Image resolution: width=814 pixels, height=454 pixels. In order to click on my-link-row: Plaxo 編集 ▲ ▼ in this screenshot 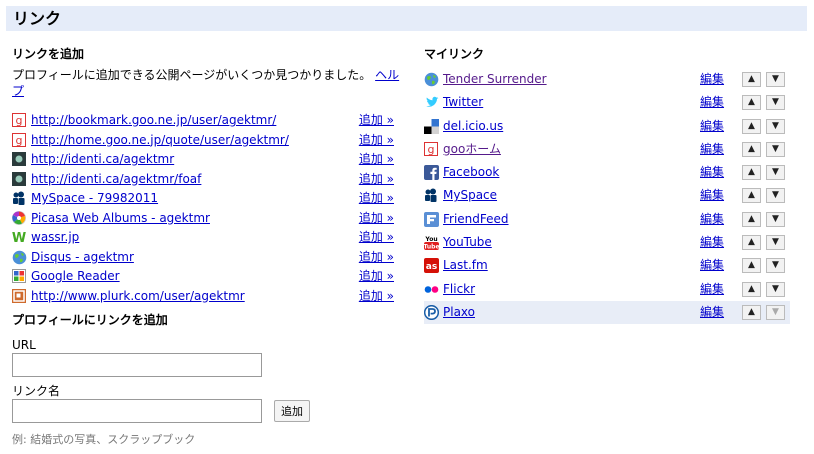, I will do `click(607, 312)`.